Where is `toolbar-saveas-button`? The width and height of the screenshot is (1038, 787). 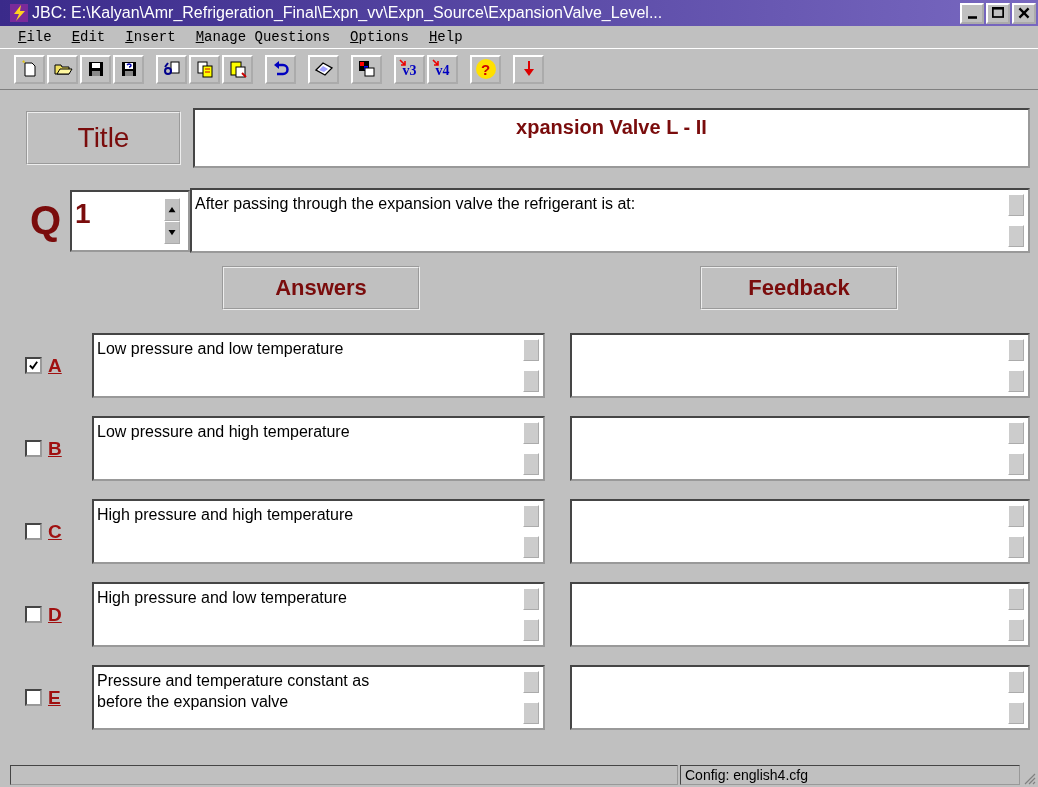
toolbar-saveas-button is located at coordinates (128, 69).